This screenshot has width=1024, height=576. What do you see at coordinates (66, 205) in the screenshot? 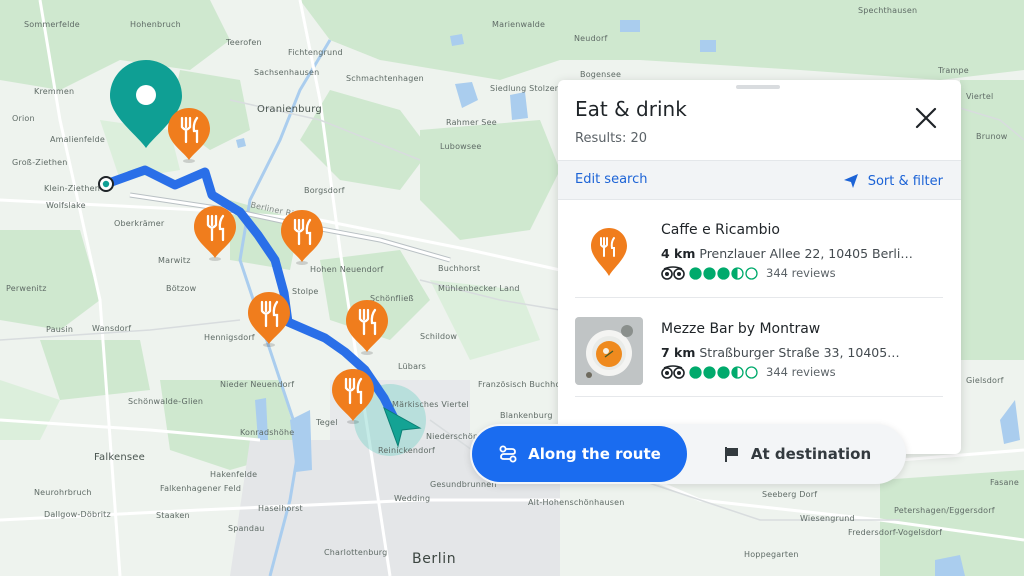
I see `map-label: Wolfslake` at bounding box center [66, 205].